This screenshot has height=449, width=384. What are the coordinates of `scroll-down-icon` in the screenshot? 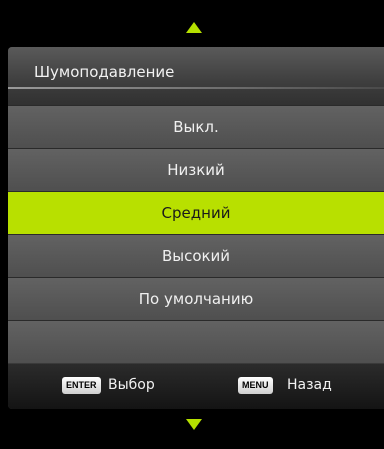 It's located at (194, 424).